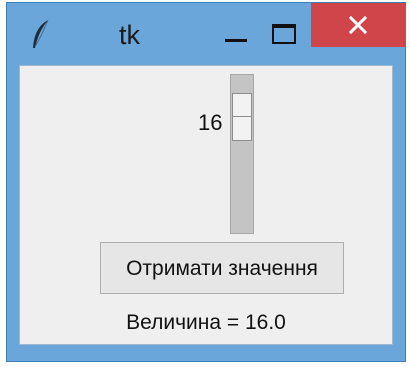  I want to click on minimize-icon, so click(236, 33).